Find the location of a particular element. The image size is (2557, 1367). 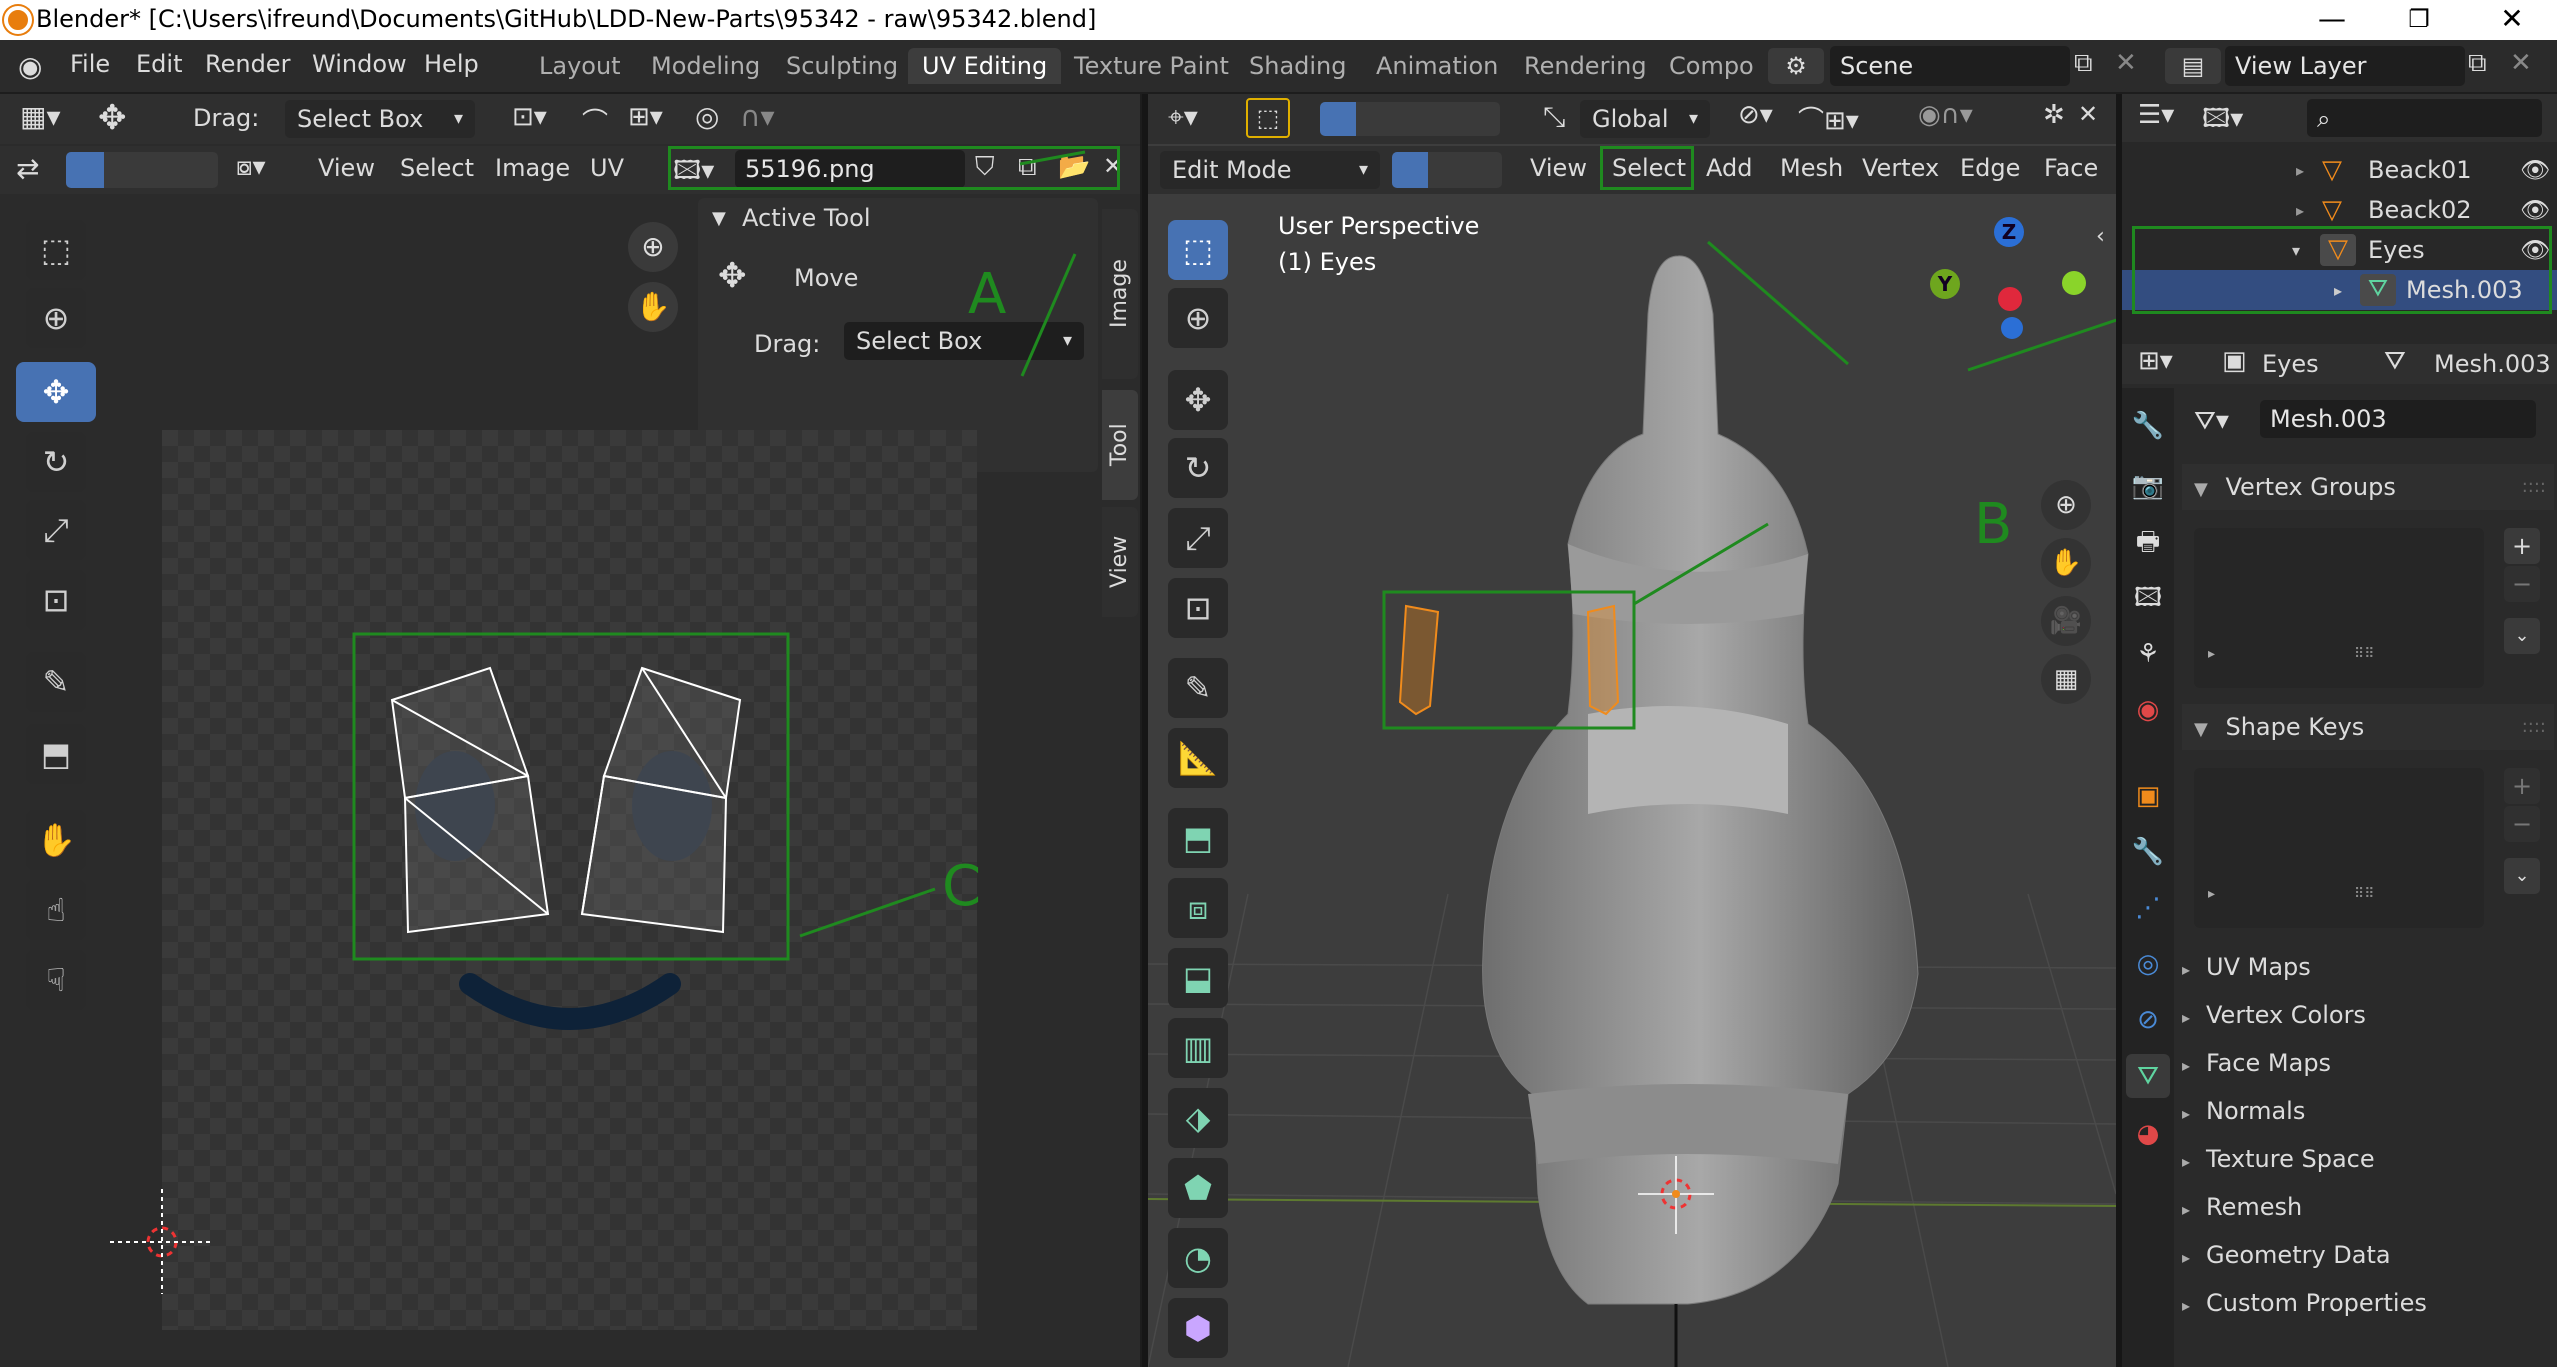

vp-tool-bevel-icon: ⬓ is located at coordinates (1198, 978).